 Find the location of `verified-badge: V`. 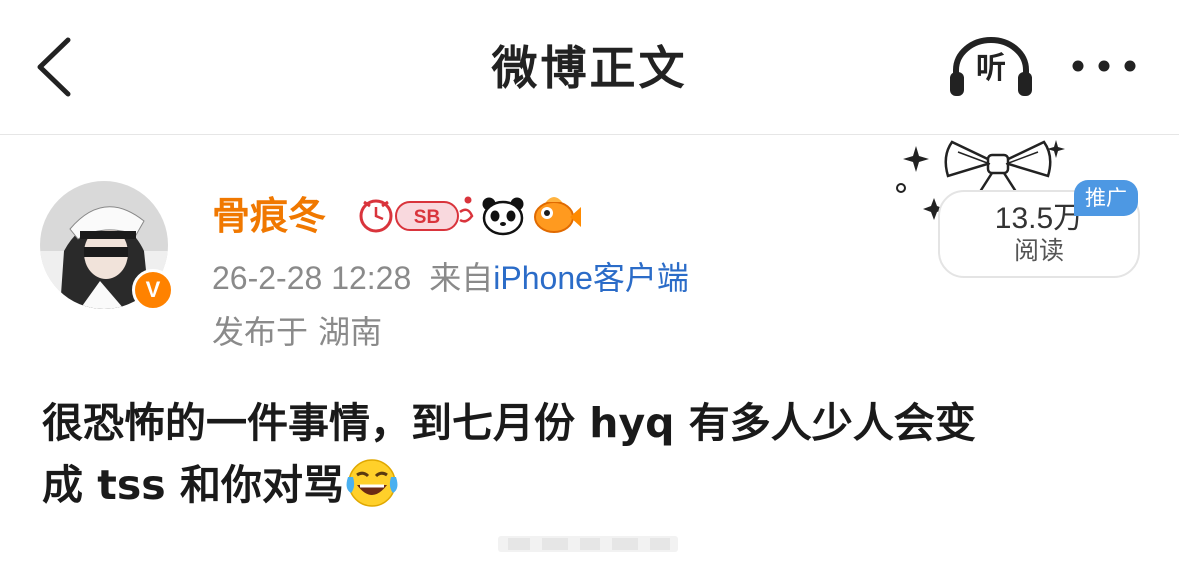

verified-badge: V is located at coordinates (153, 290).